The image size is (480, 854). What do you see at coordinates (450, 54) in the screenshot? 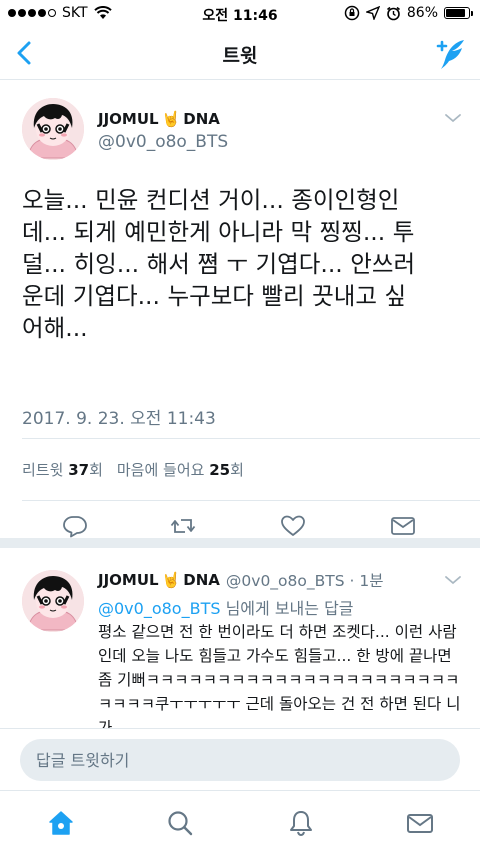
I see `compose-tweet-icon` at bounding box center [450, 54].